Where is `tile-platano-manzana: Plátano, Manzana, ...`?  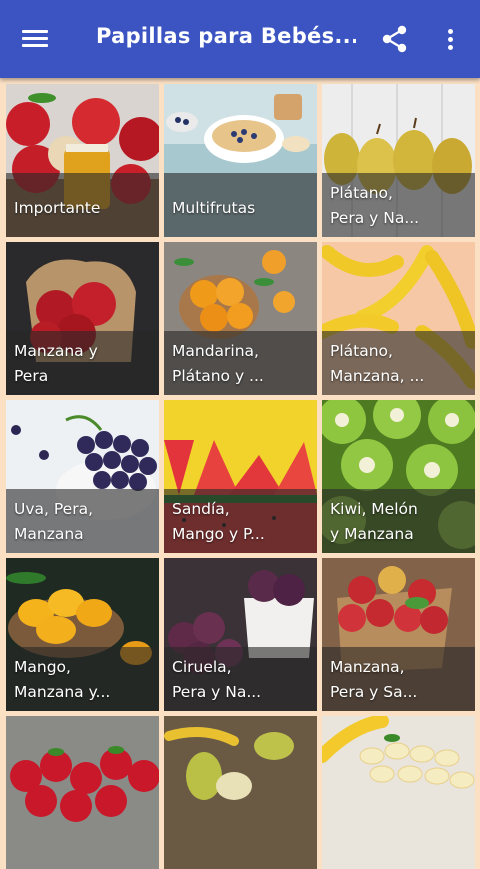 tile-platano-manzana: Plátano, Manzana, ... is located at coordinates (398, 318).